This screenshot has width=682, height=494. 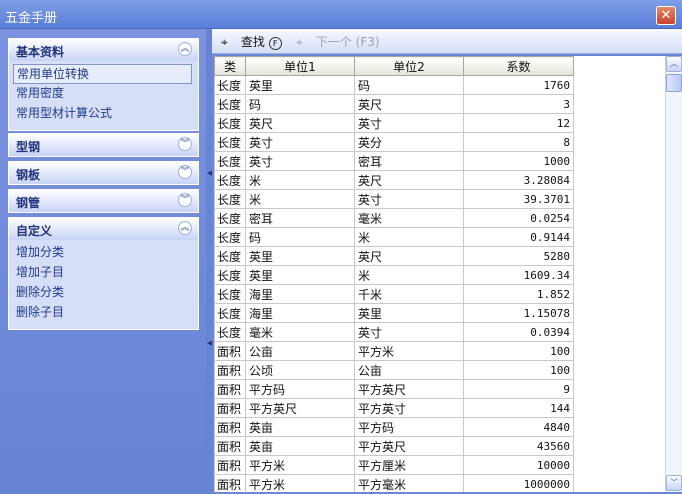 I want to click on cell-unit2: 公亩, so click(x=409, y=370).